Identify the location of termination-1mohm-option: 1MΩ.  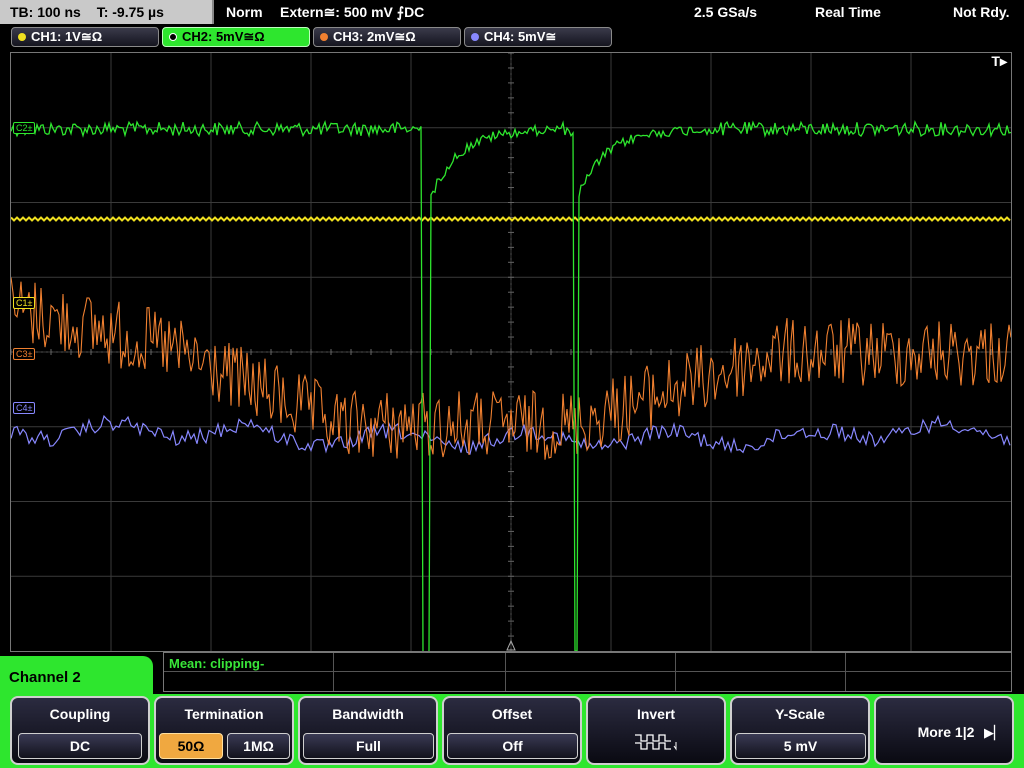
(258, 746).